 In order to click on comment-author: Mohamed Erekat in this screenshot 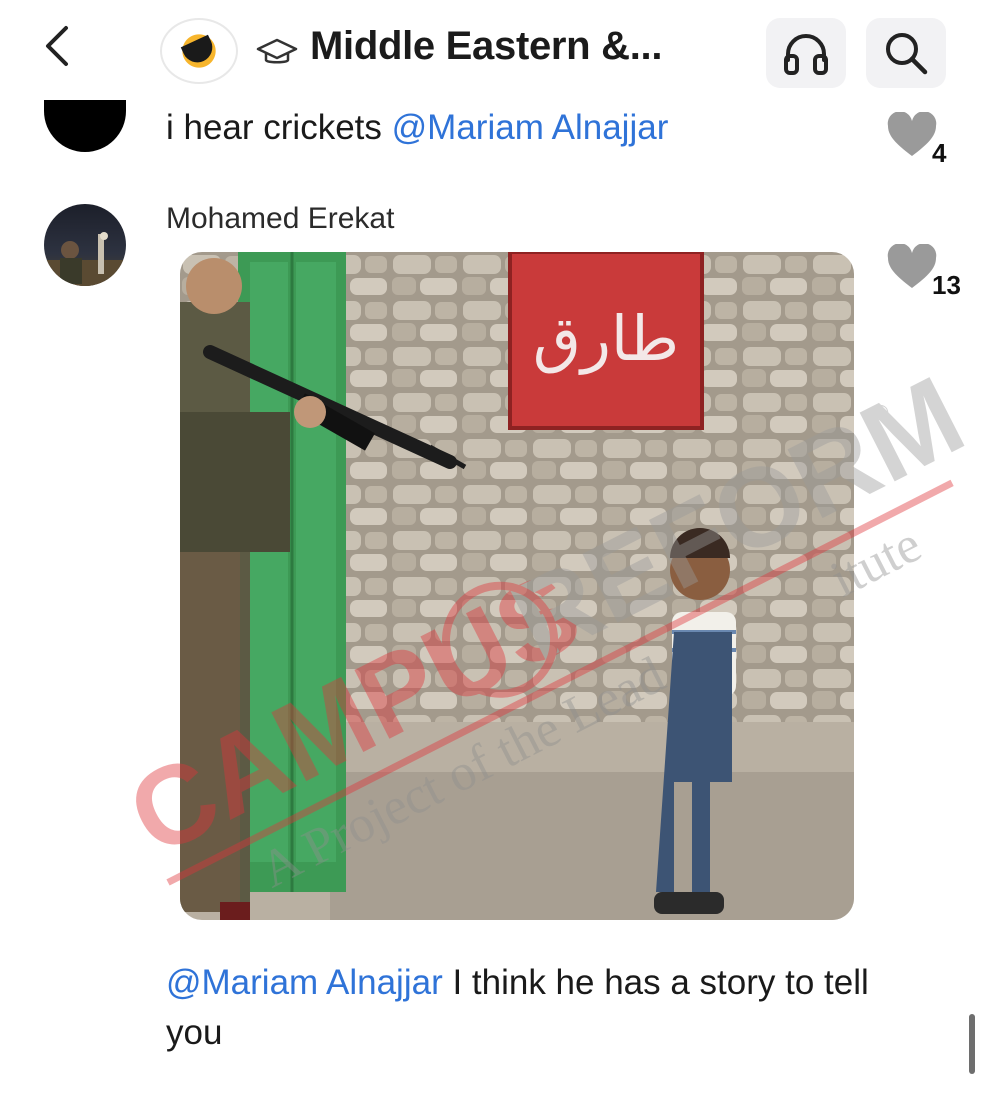, I will do `click(280, 219)`.